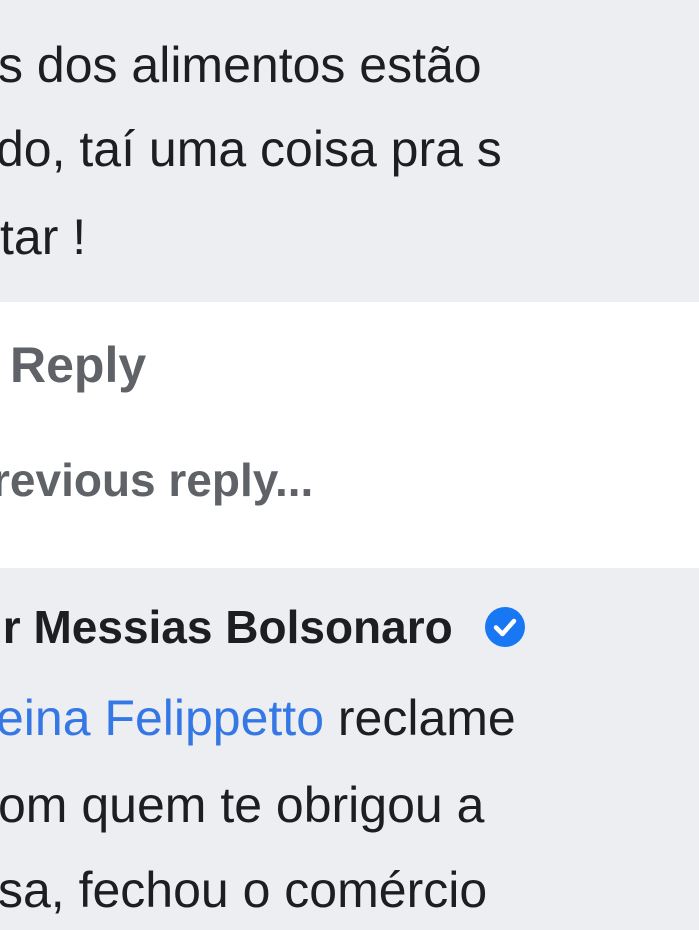  I want to click on reply-text-line-2: om quem te obrigou a, so click(242, 805).